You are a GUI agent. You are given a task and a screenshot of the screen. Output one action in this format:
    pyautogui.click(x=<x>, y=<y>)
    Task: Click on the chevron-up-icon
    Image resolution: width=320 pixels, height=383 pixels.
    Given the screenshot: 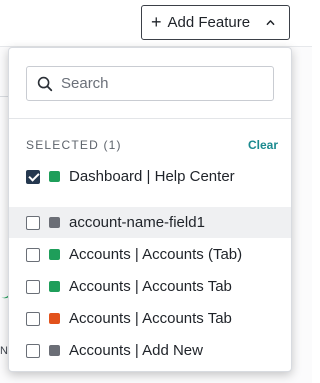 What is the action you would take?
    pyautogui.click(x=270, y=23)
    